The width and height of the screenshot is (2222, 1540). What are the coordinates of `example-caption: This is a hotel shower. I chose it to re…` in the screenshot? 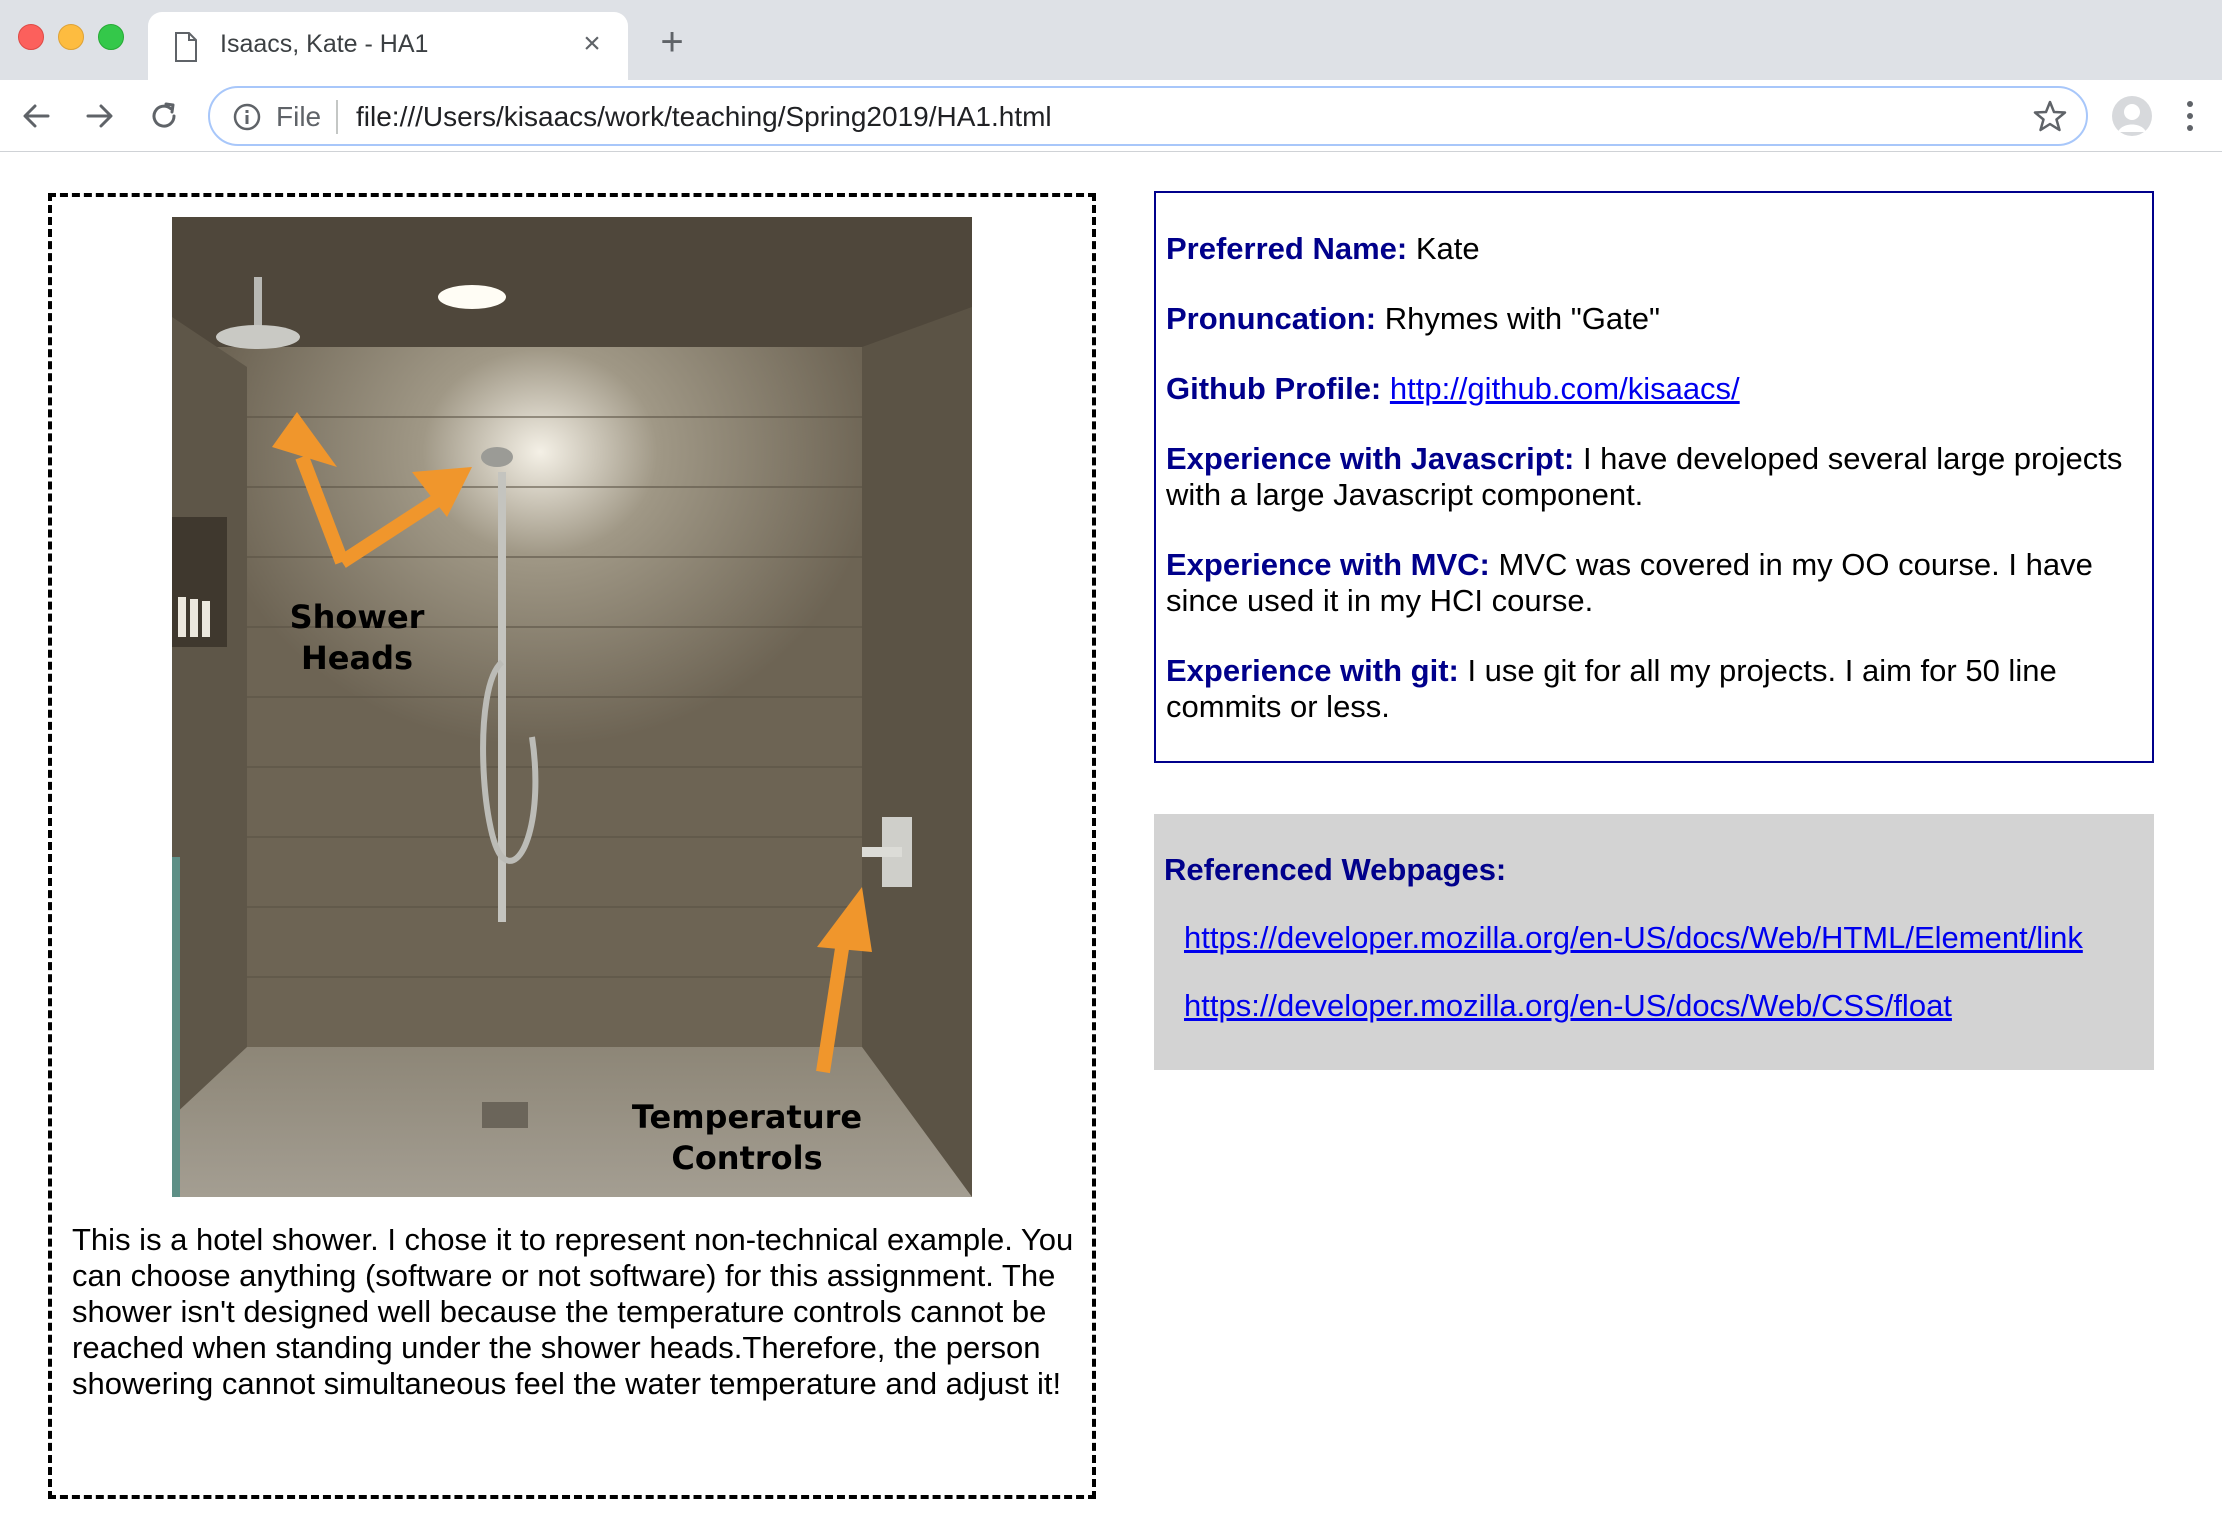 It's located at (573, 1311).